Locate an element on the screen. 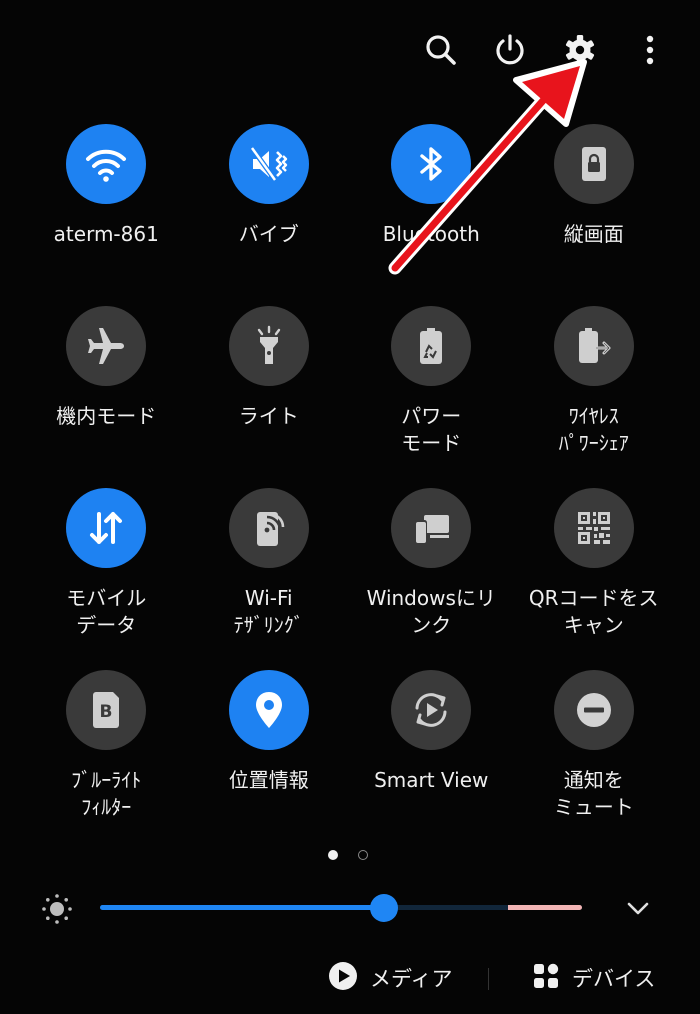 Image resolution: width=700 pixels, height=1014 pixels. tile-smart-view: Smart View is located at coordinates (431, 761).